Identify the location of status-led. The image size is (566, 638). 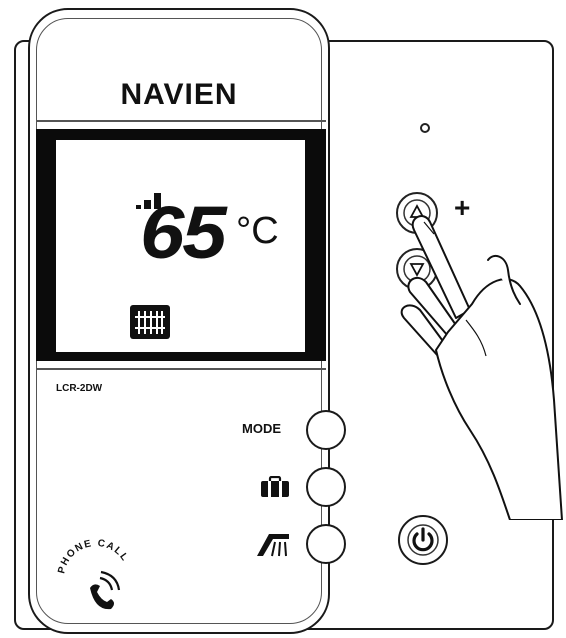
(425, 128).